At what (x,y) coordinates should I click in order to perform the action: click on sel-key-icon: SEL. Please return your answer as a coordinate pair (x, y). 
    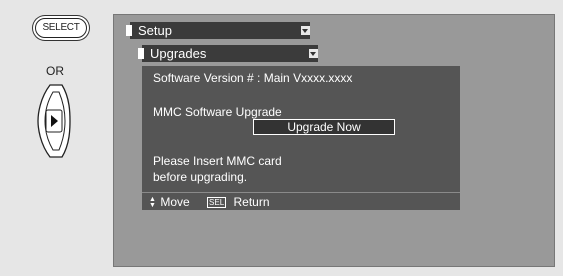
    Looking at the image, I should click on (217, 202).